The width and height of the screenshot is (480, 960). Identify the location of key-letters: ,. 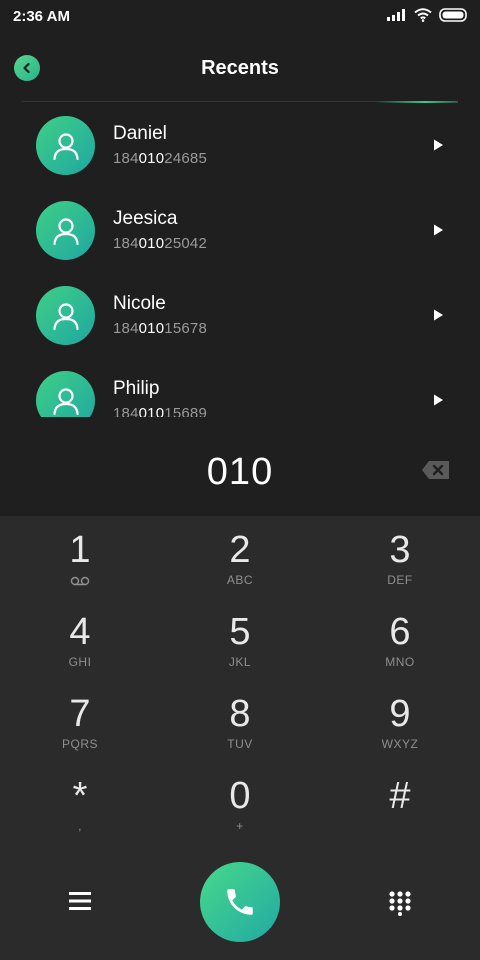
(80, 826).